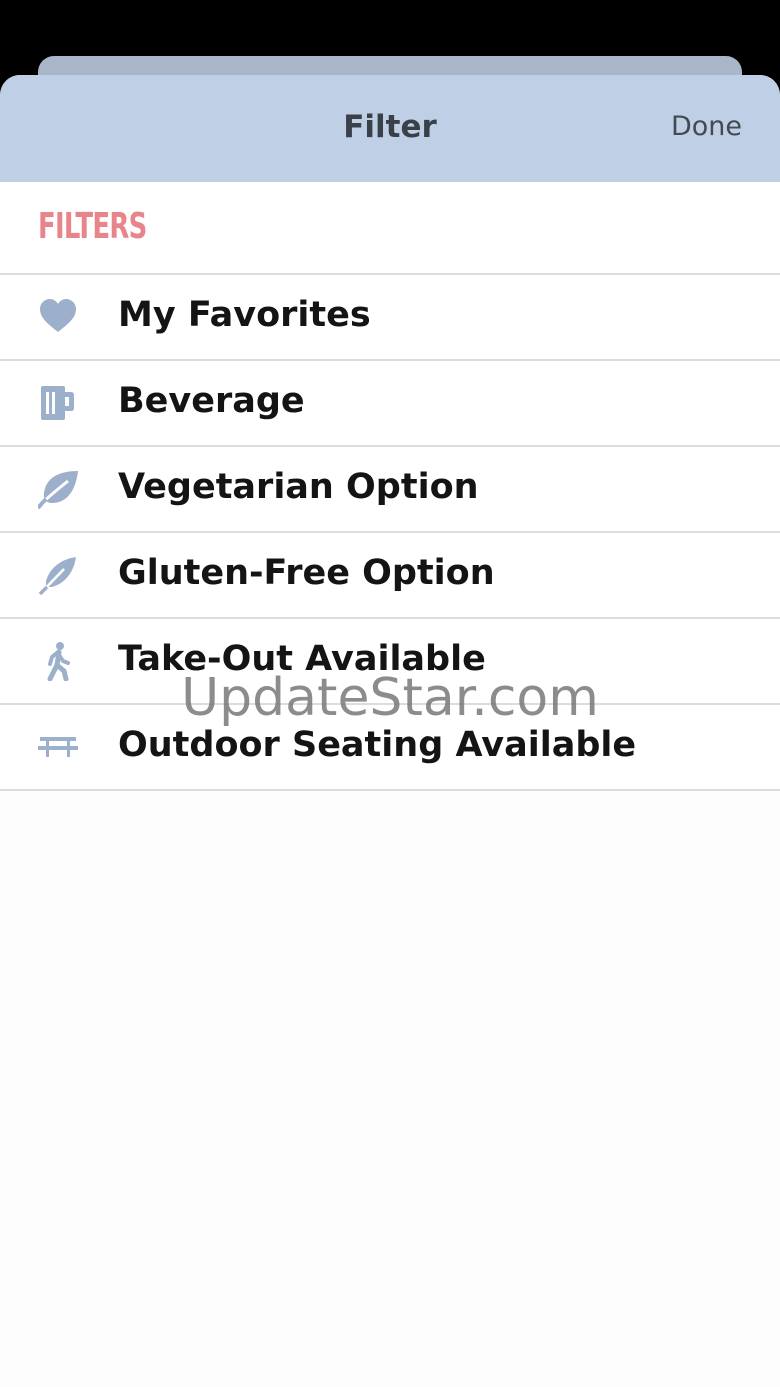  I want to click on filter-row-my-favorites: My Favorites, so click(390, 318).